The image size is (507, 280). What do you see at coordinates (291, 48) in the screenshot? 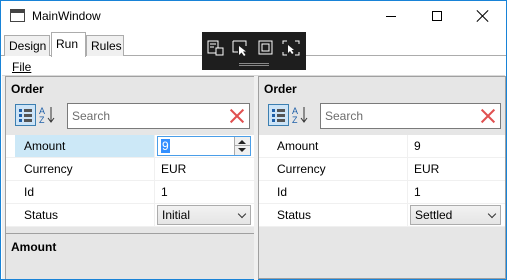
I see `hot-reload-icon` at bounding box center [291, 48].